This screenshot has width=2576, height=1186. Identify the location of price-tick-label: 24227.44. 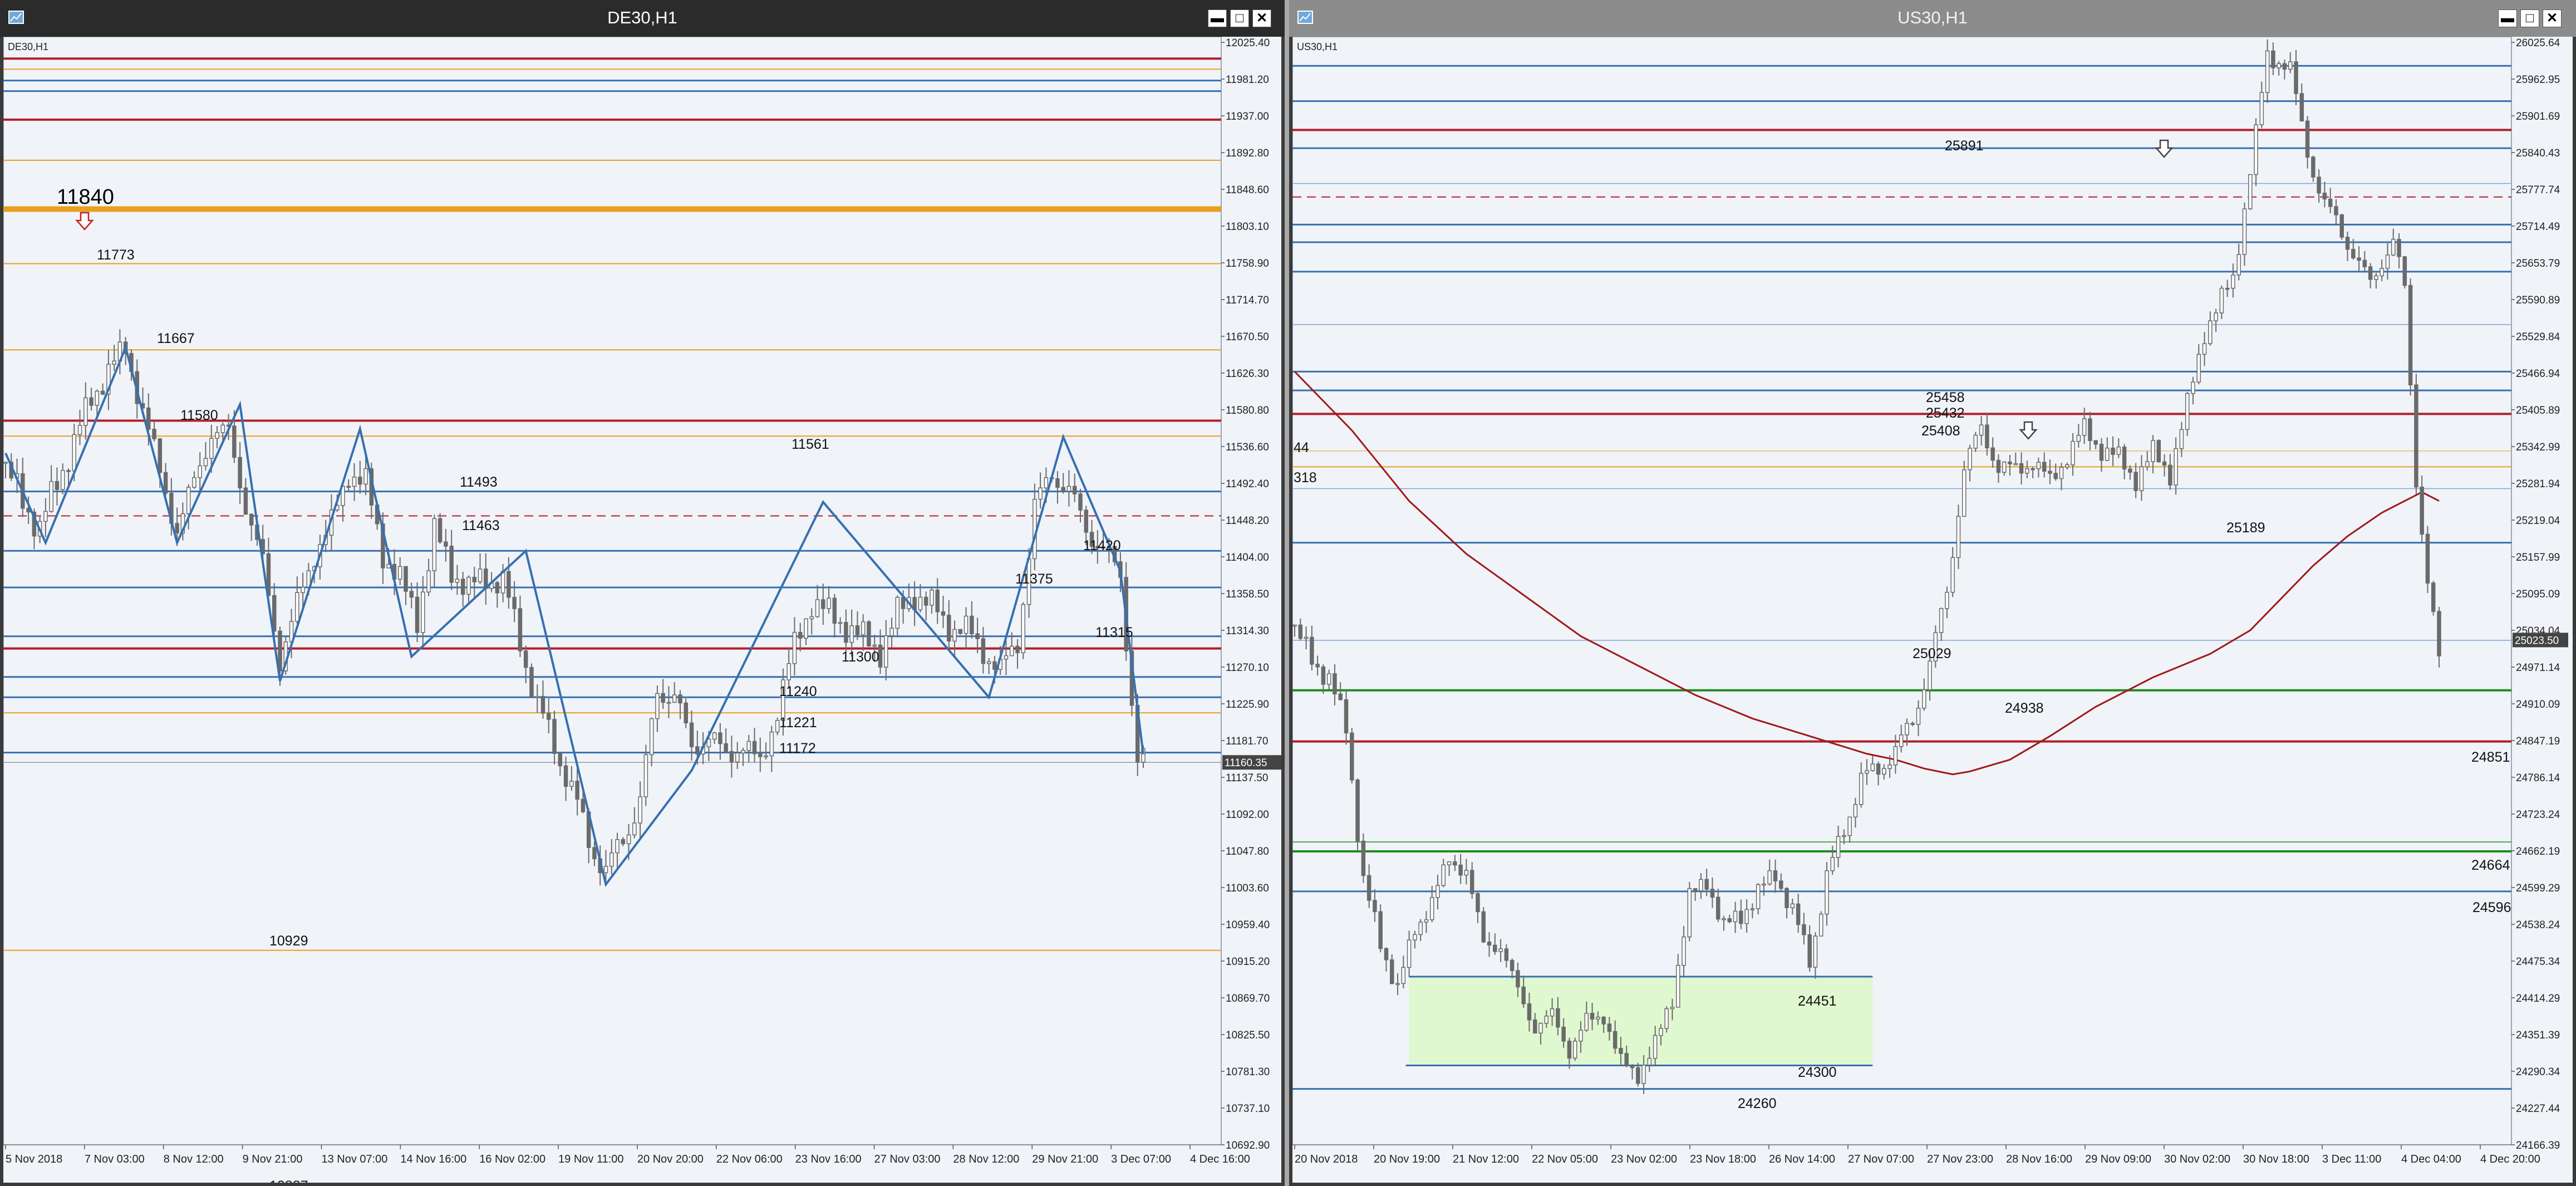
(2538, 1109).